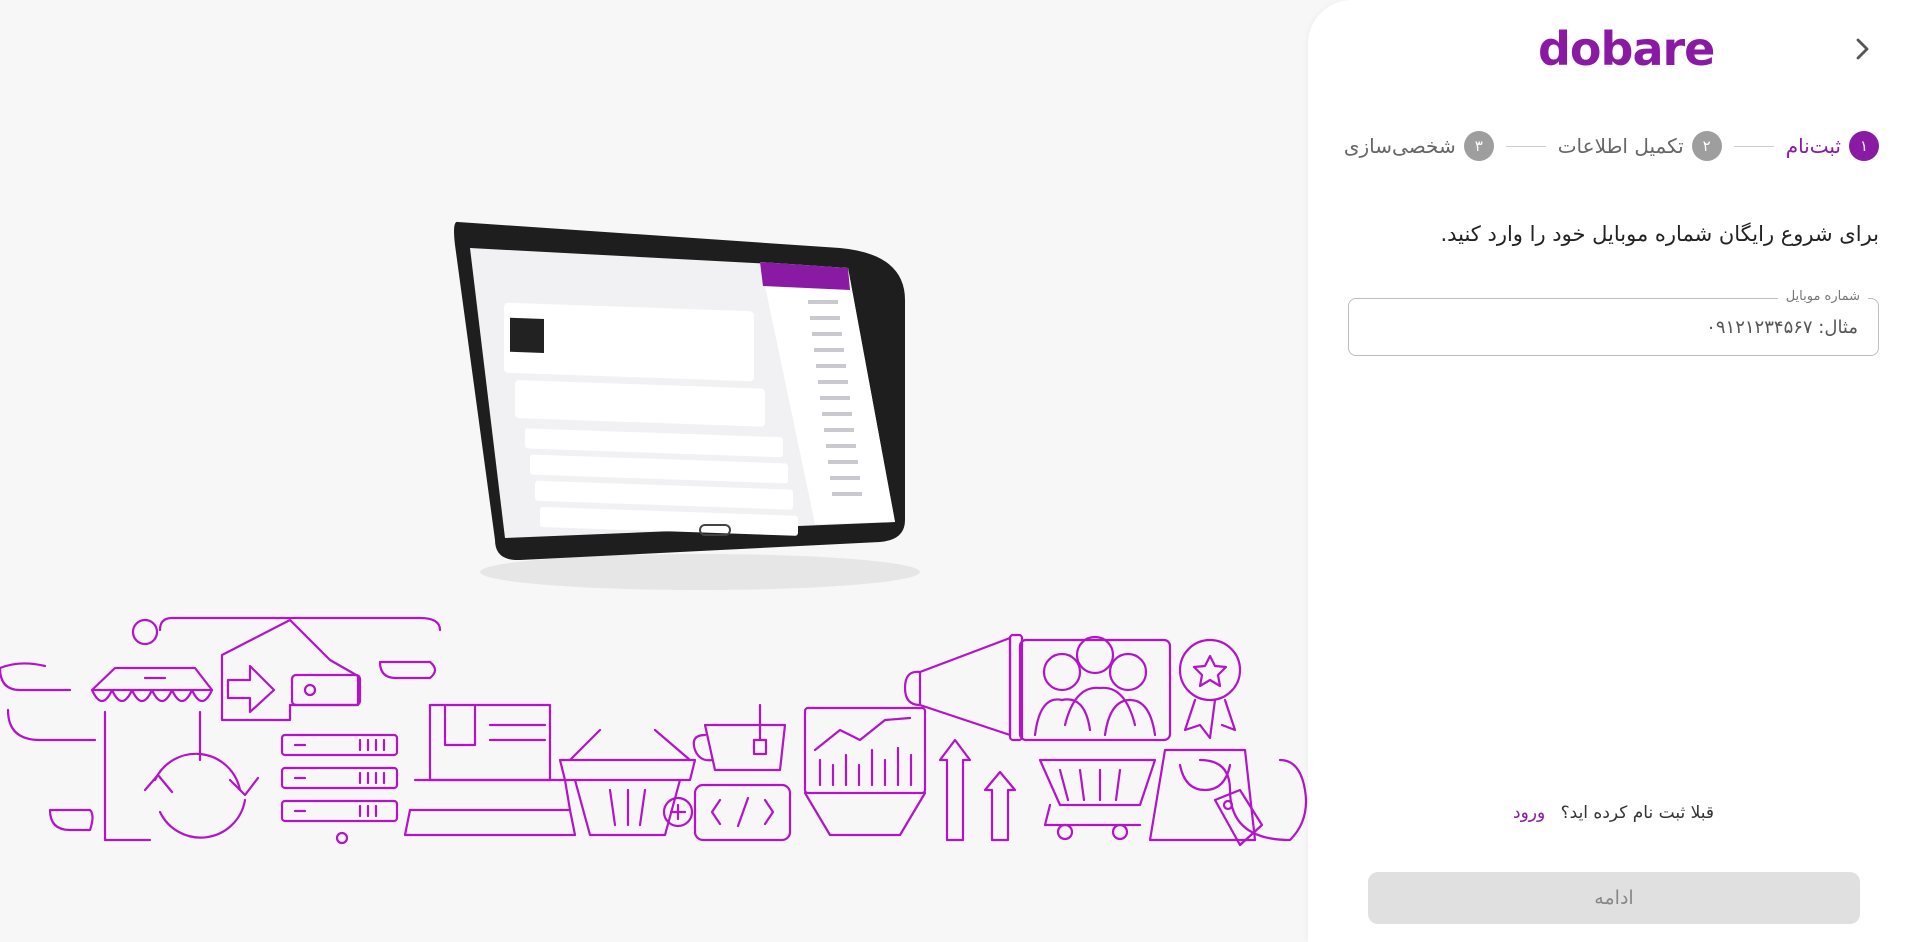 The width and height of the screenshot is (1919, 942). What do you see at coordinates (679, 391) in the screenshot?
I see `tablet-device` at bounding box center [679, 391].